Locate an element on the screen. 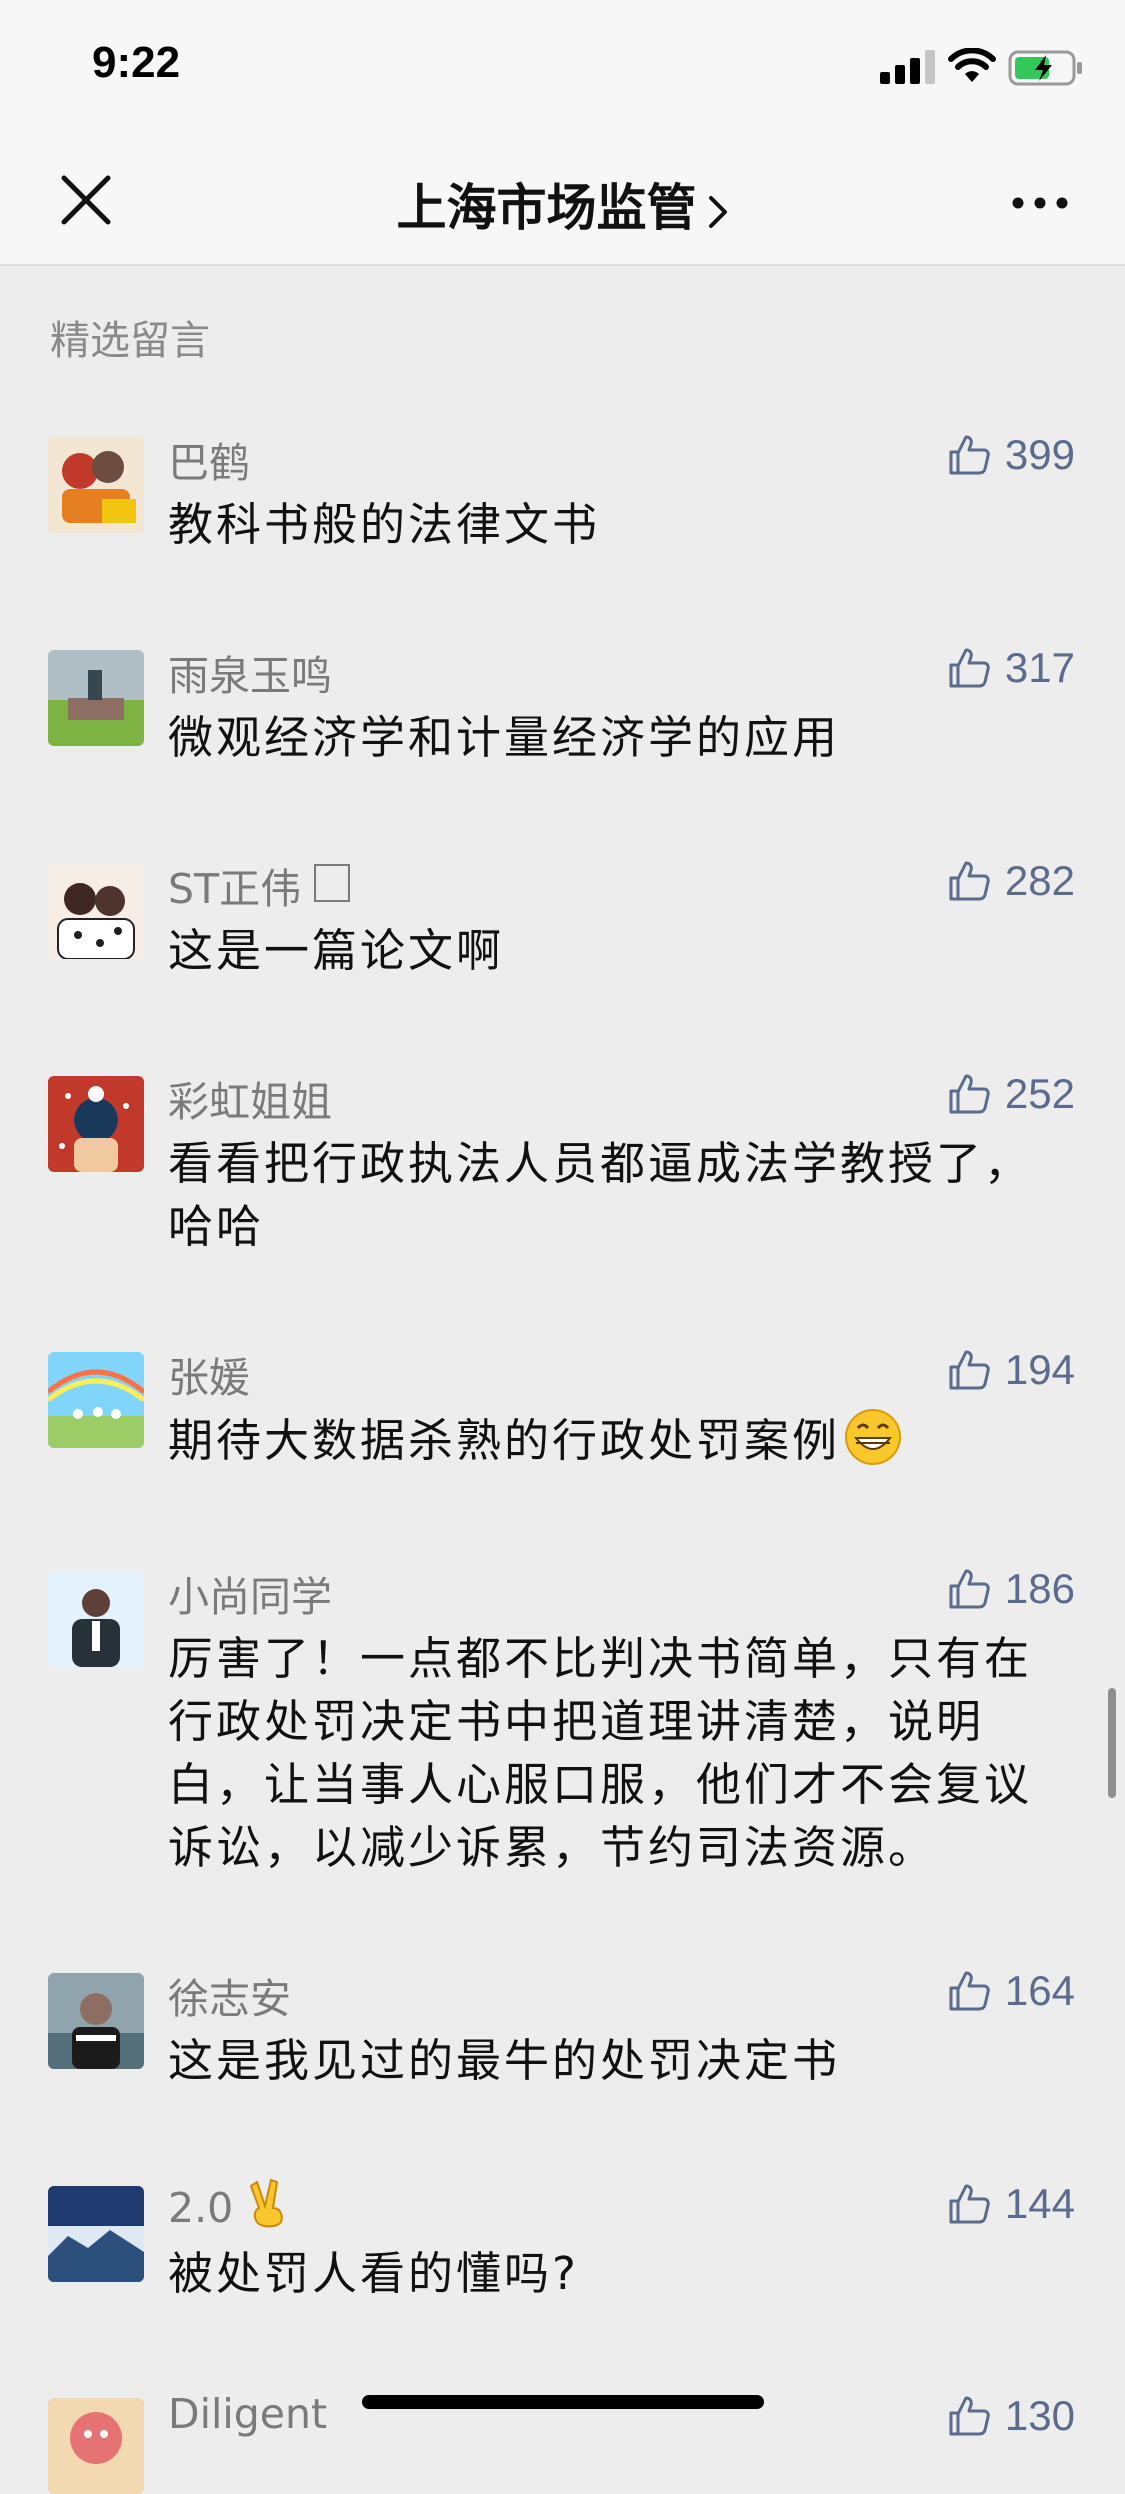 This screenshot has height=2494, width=1125. comment-text: 这是一篇论文啊 is located at coordinates (336, 950).